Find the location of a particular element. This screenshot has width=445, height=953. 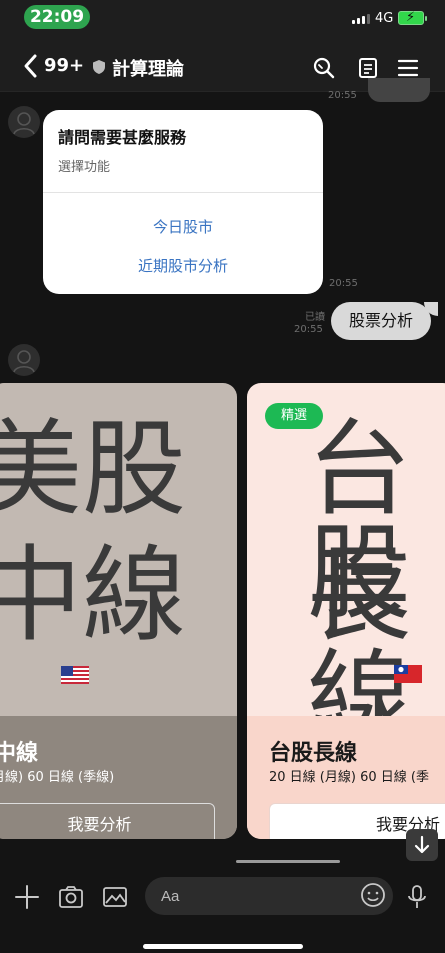

card-time: 20:55 is located at coordinates (343, 283).